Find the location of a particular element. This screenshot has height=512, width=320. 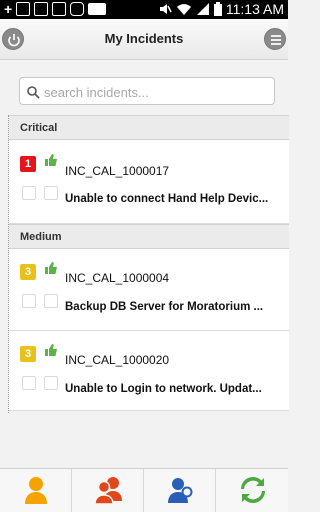

page-title: My Incidents is located at coordinates (144, 38).